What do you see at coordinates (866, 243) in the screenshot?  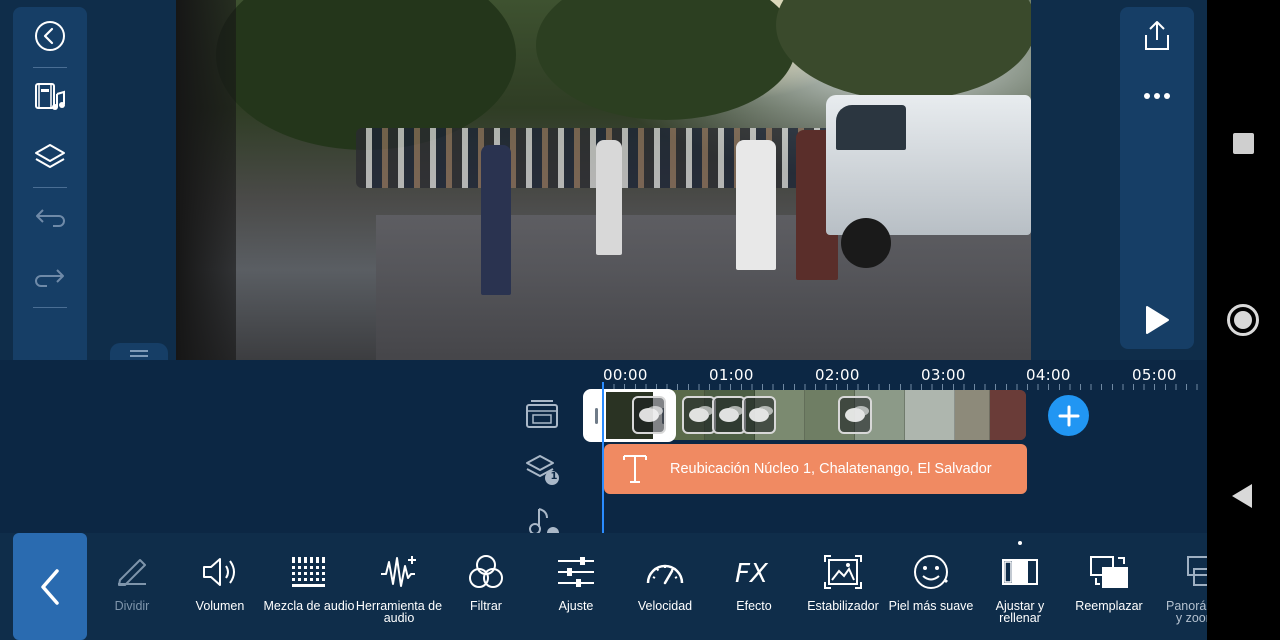 I see `preview-truck-wheel` at bounding box center [866, 243].